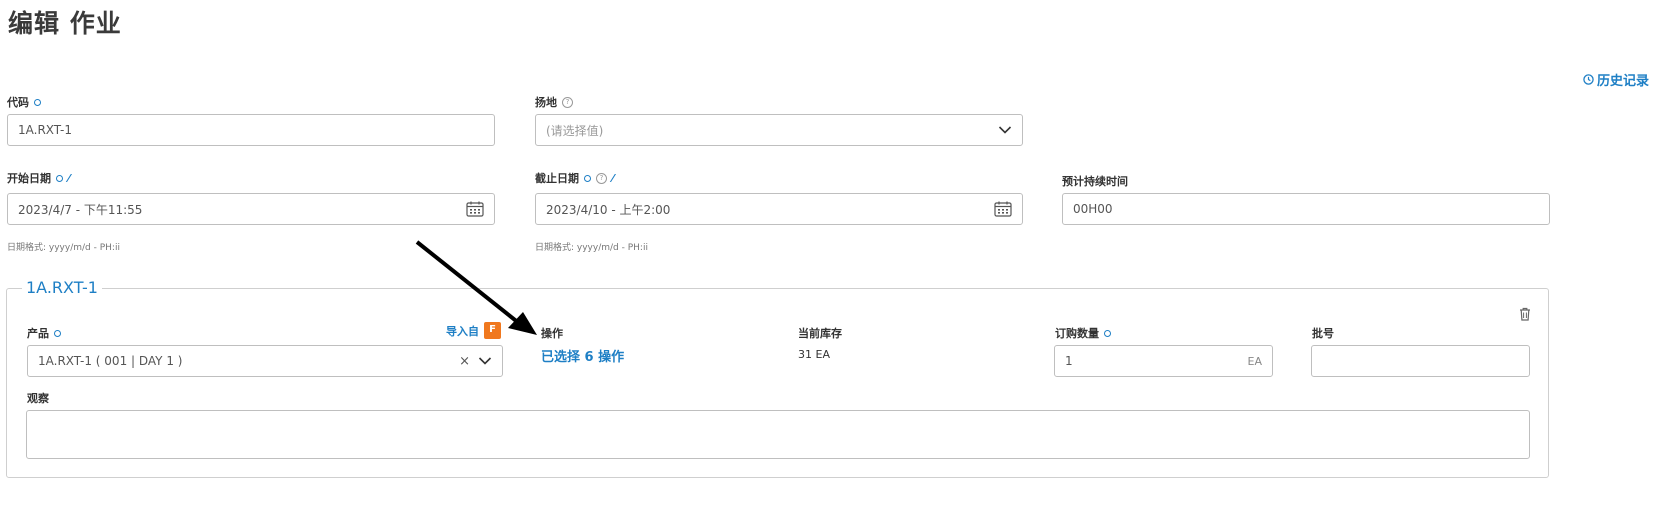 This screenshot has width=1664, height=517. What do you see at coordinates (557, 178) in the screenshot?
I see `end-date-label-text: 截止日期` at bounding box center [557, 178].